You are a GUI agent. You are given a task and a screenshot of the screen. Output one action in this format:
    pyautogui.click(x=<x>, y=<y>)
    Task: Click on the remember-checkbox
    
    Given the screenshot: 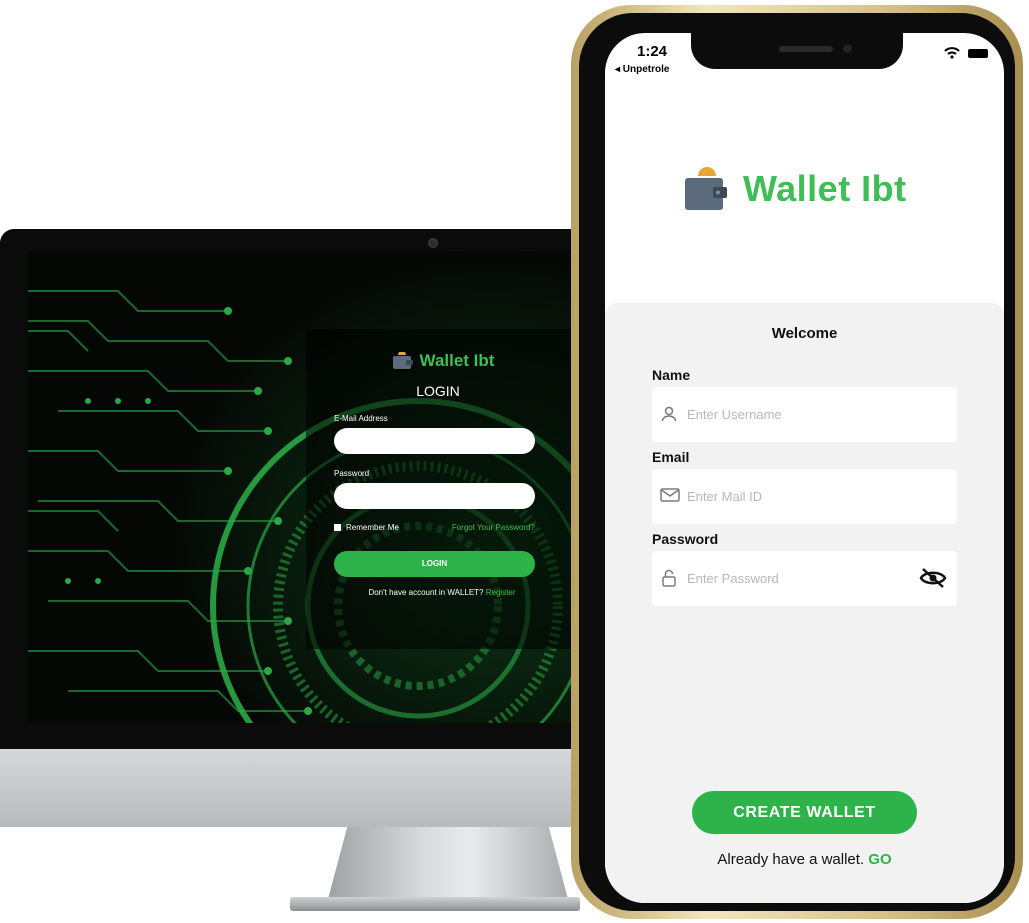 What is the action you would take?
    pyautogui.click(x=337, y=528)
    